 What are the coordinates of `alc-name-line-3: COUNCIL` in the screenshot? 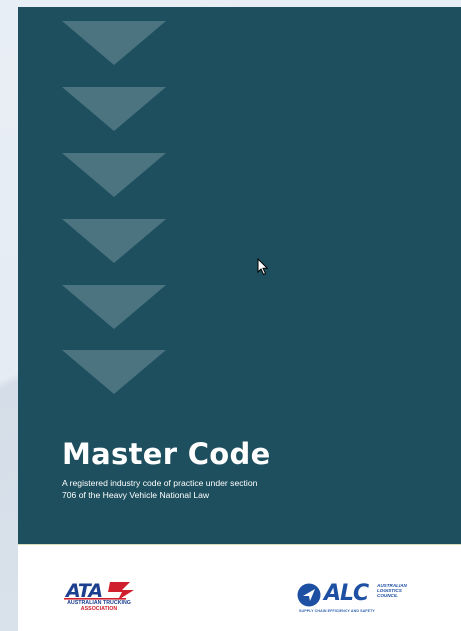 It's located at (387, 596).